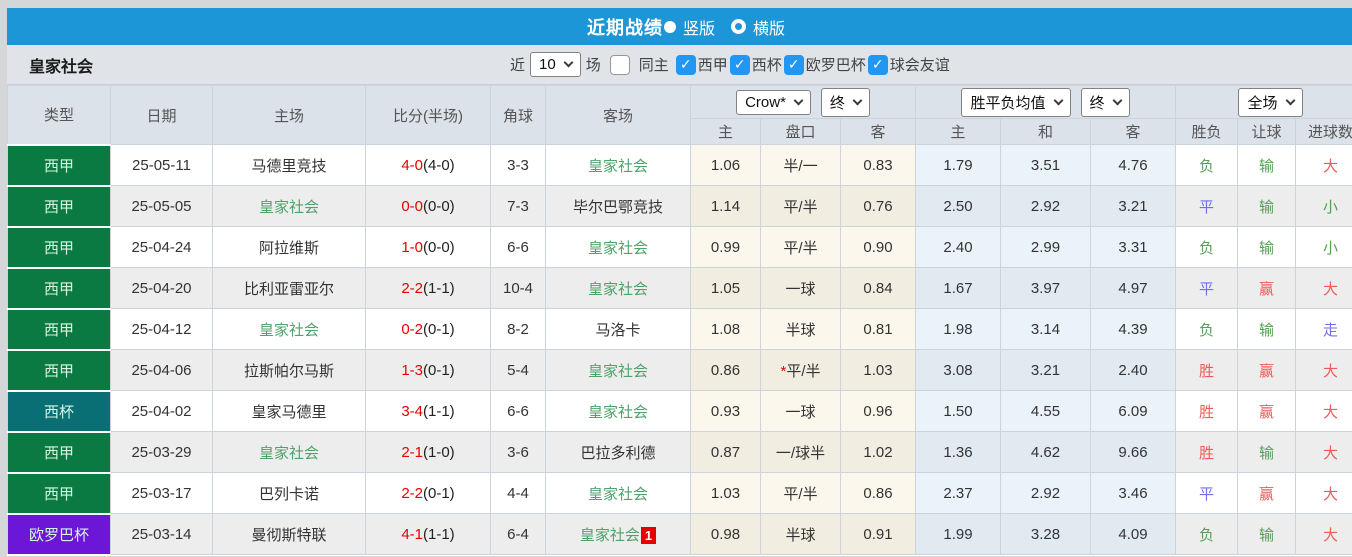 This screenshot has width=1352, height=557. What do you see at coordinates (958, 370) in the screenshot?
I see `avg-home-odds: 3.08` at bounding box center [958, 370].